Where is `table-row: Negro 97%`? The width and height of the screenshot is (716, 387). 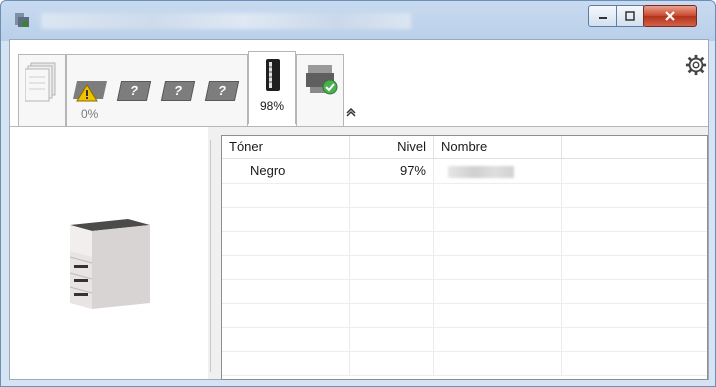
table-row: Negro 97% is located at coordinates (464, 171).